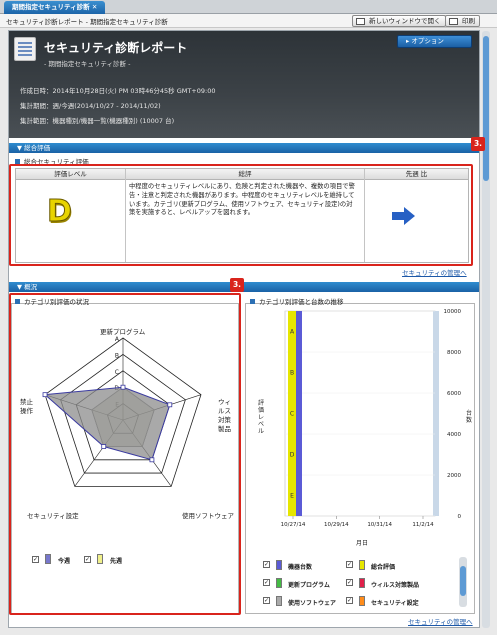 Image resolution: width=497 pixels, height=635 pixels. What do you see at coordinates (360, 21) in the screenshot?
I see `window-icon` at bounding box center [360, 21].